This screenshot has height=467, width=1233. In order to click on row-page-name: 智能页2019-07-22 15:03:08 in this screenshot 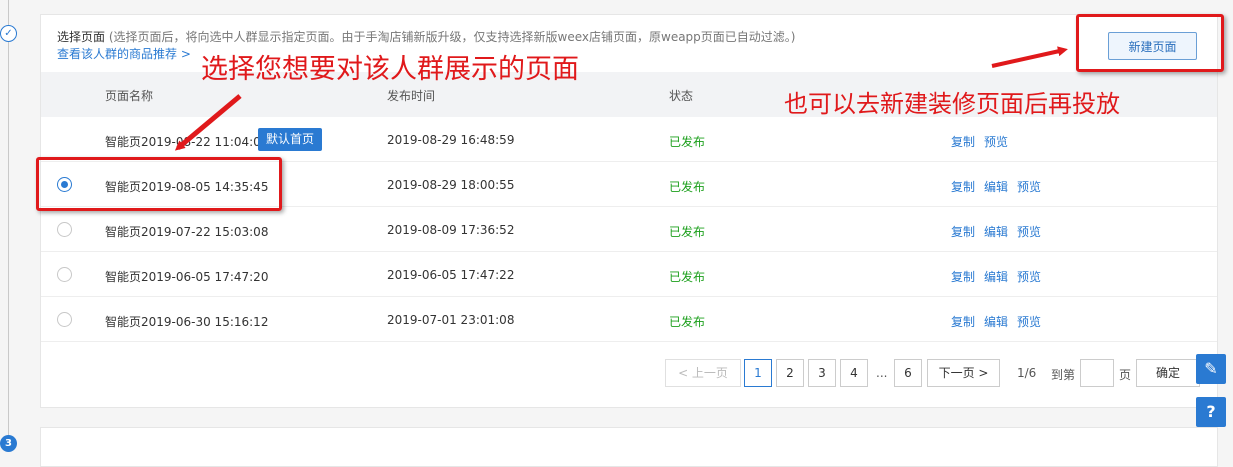, I will do `click(187, 232)`.